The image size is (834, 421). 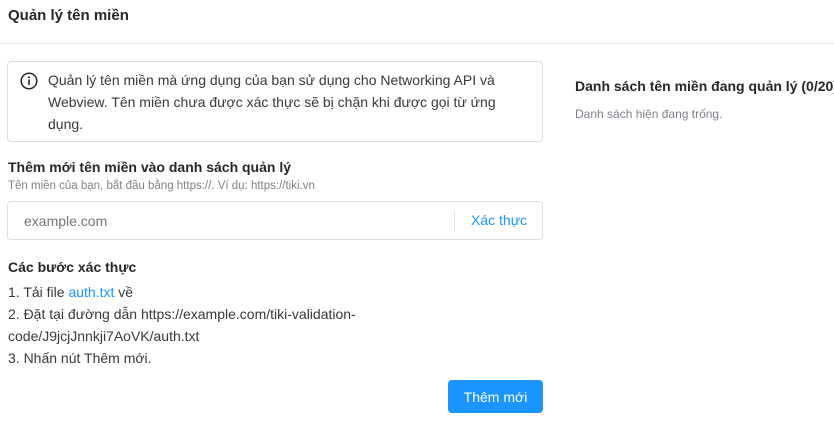 I want to click on add-domain-button: Thêm mới, so click(x=495, y=396).